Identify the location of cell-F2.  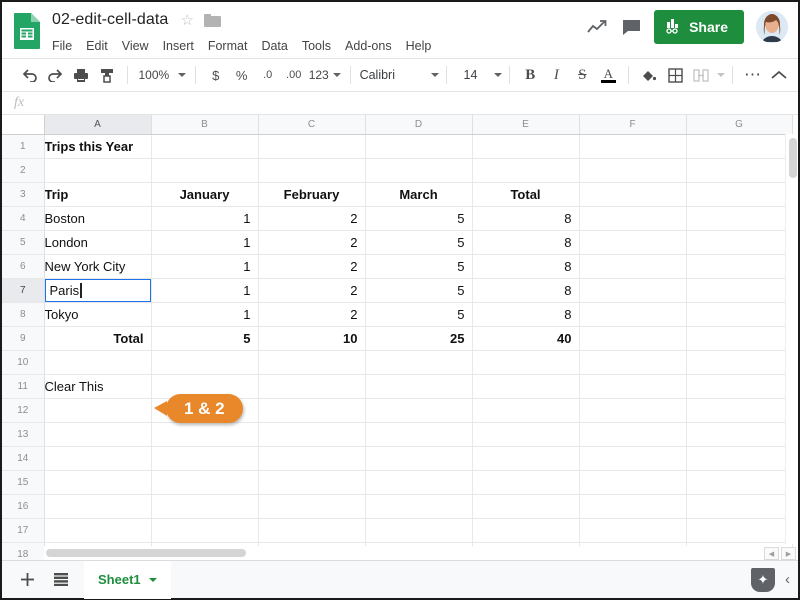
(633, 170).